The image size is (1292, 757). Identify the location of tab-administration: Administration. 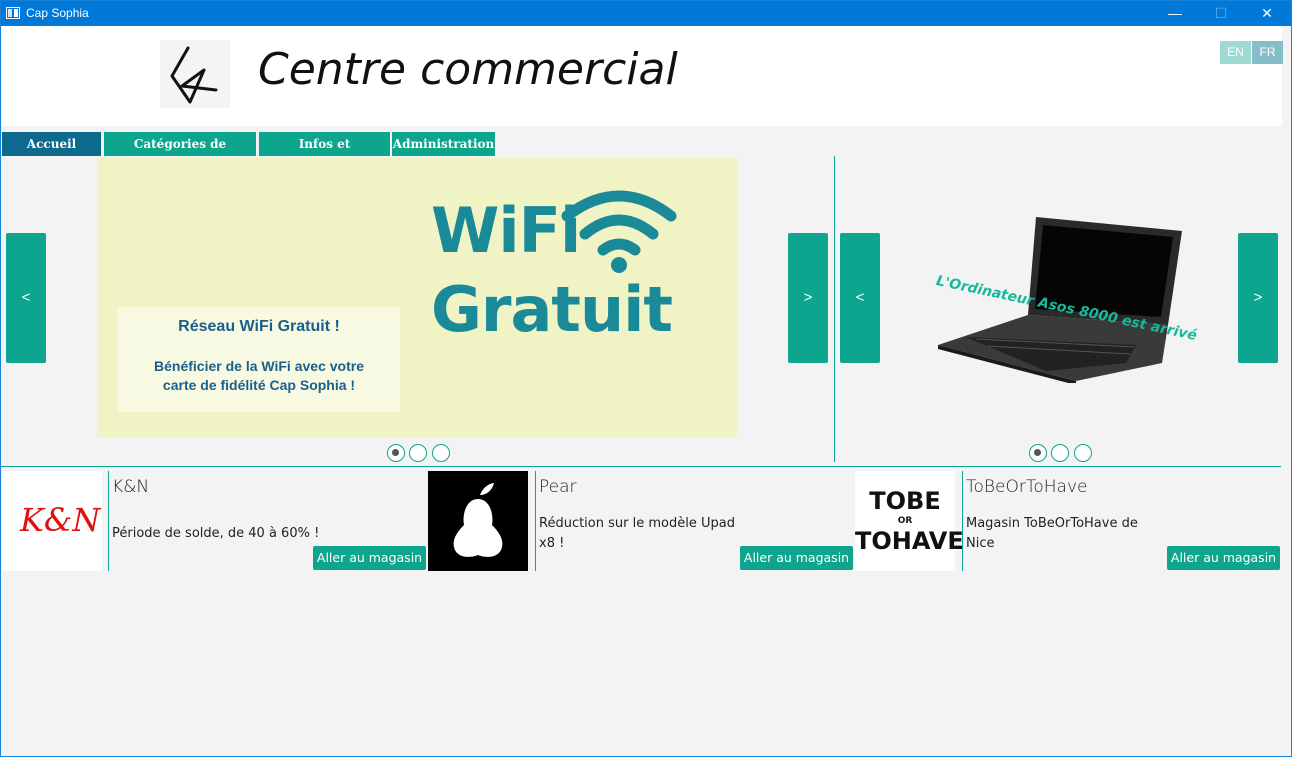
(443, 144).